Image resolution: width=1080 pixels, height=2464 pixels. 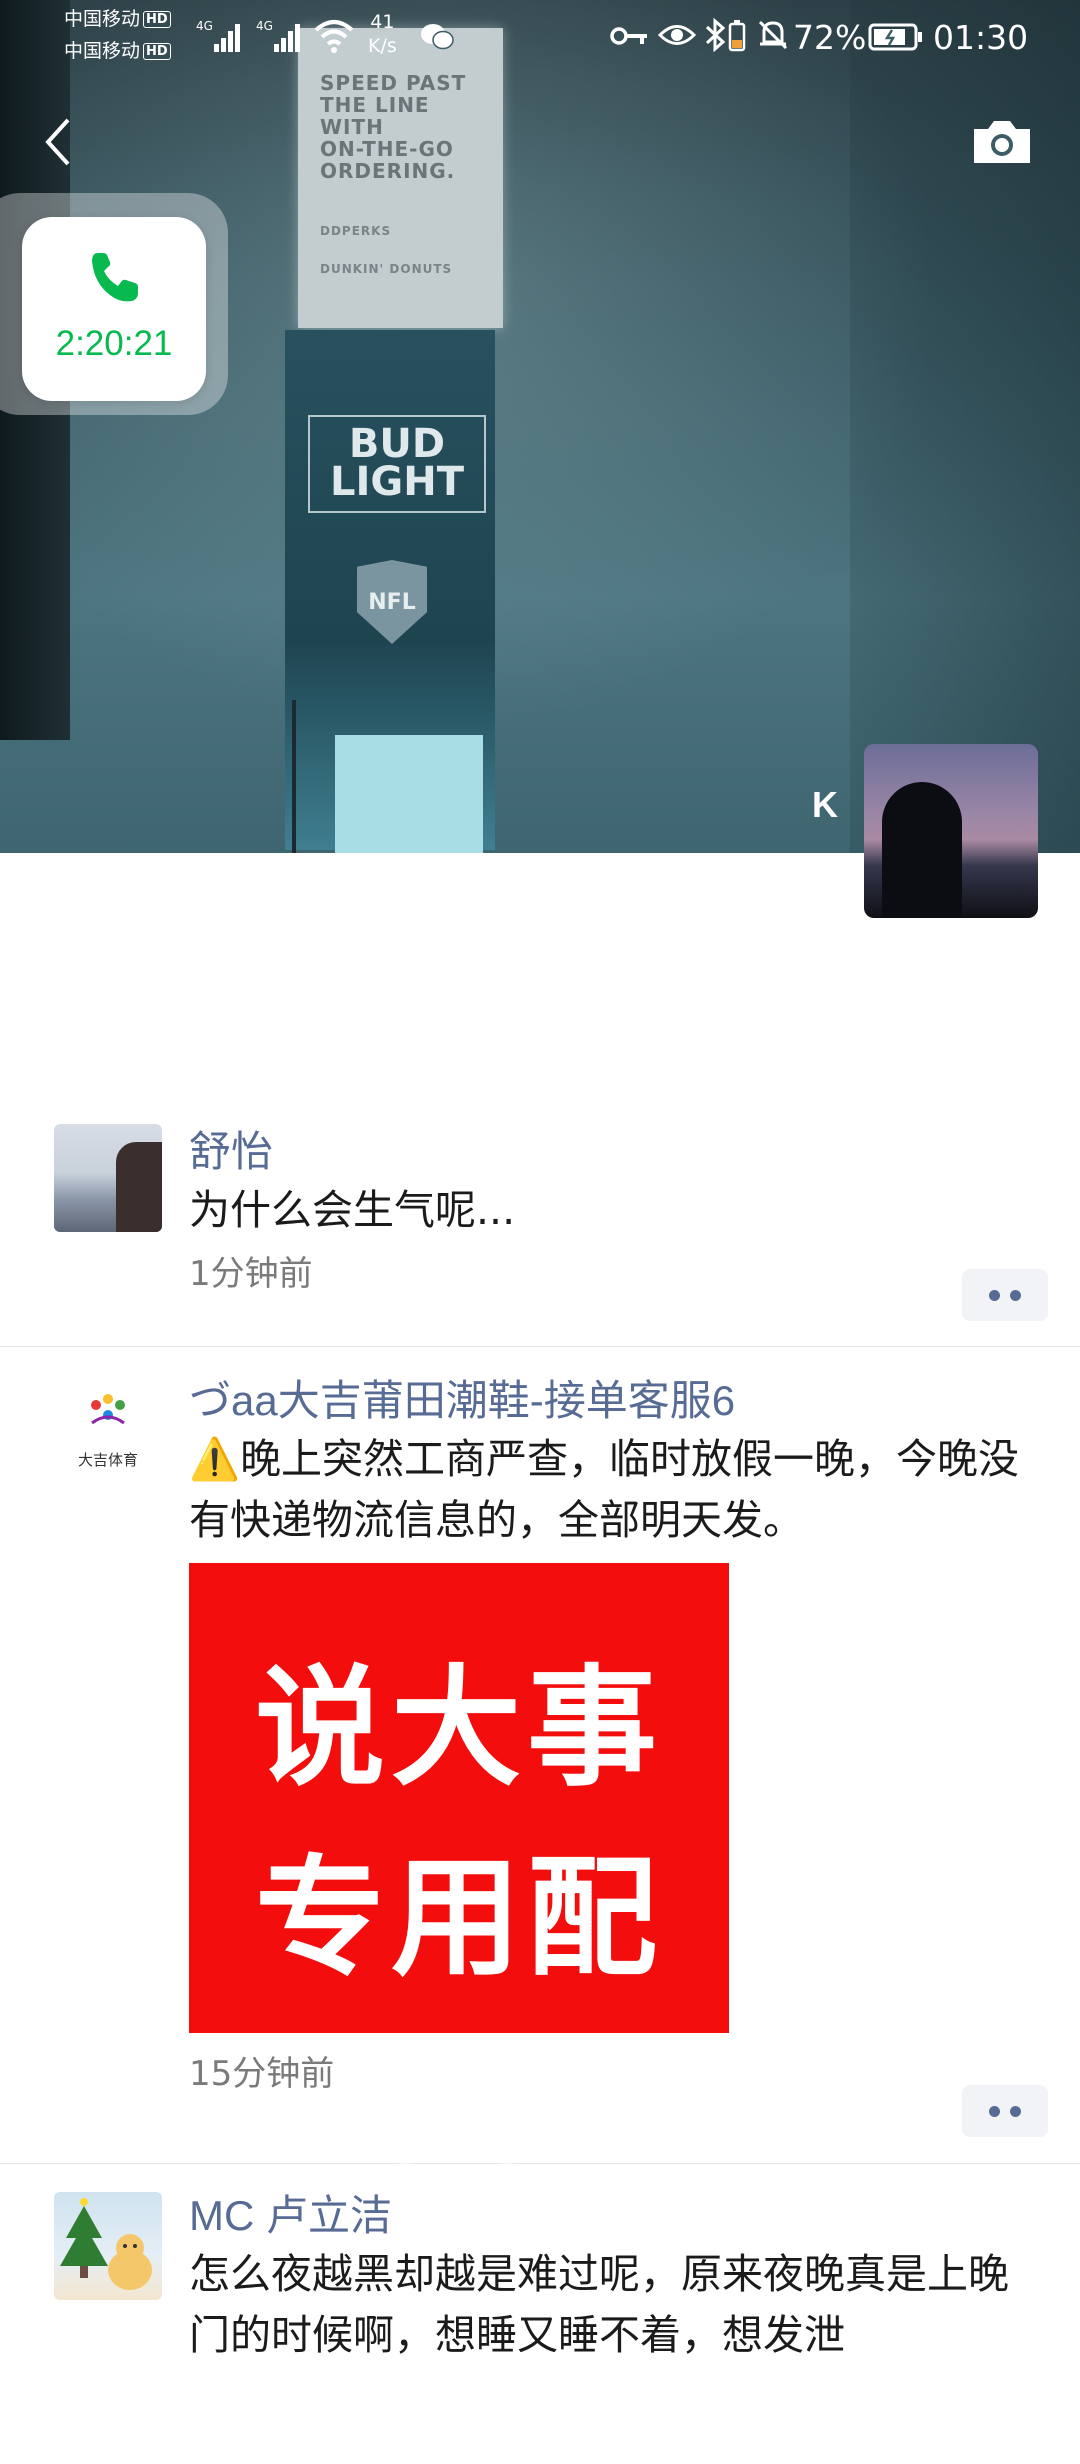 I want to click on cover-pole, so click(x=294, y=776).